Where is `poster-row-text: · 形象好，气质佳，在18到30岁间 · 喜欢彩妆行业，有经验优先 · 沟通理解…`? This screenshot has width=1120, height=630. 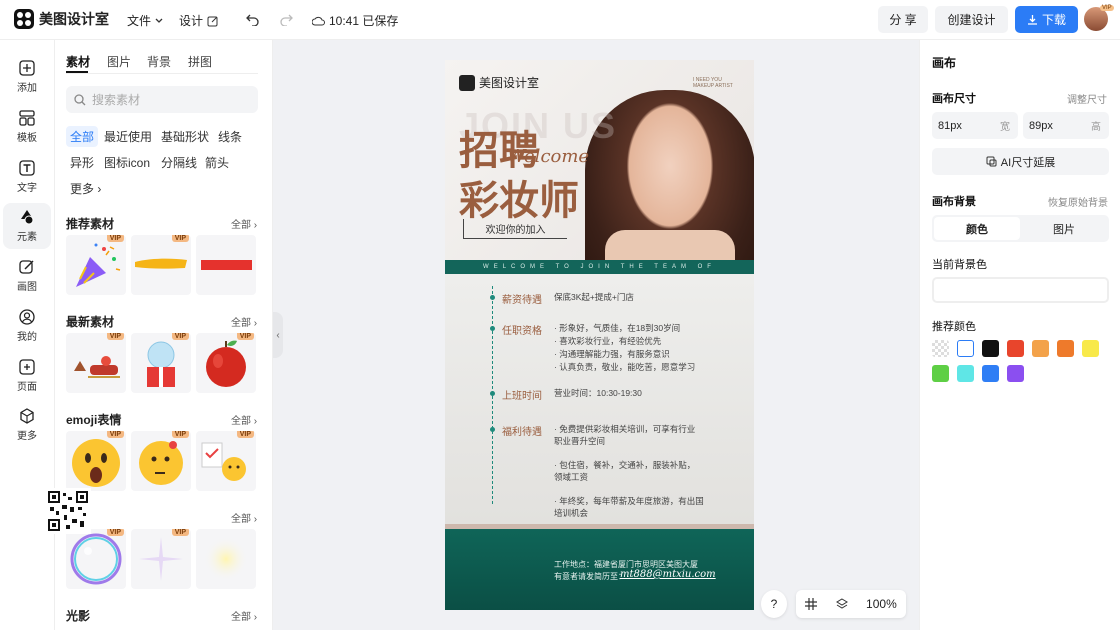
poster-row-text: · 形象好，气质佳，在18到30岁间 · 喜欢彩妆行业，有经验优先 · 沟通理解… is located at coordinates (649, 348).